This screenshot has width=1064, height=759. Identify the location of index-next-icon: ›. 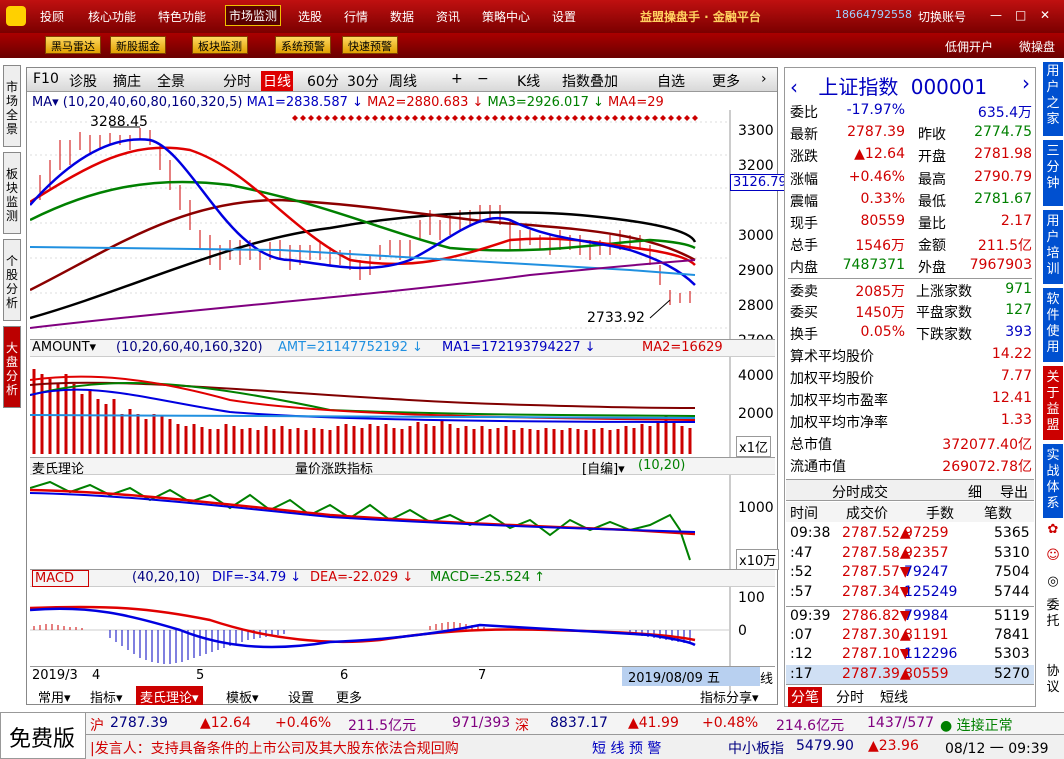
(1026, 83).